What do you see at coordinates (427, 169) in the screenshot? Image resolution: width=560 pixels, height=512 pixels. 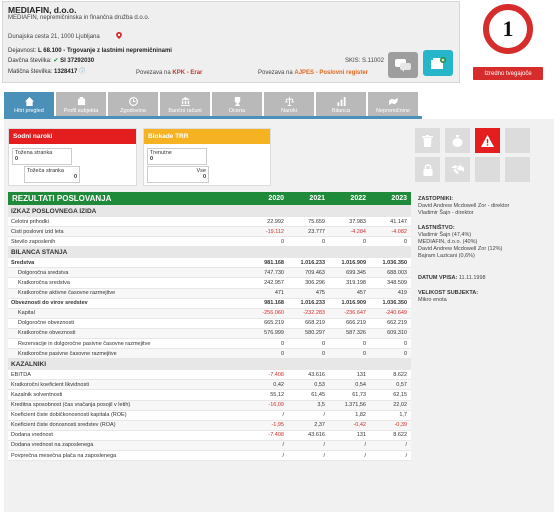 I see `lock-status` at bounding box center [427, 169].